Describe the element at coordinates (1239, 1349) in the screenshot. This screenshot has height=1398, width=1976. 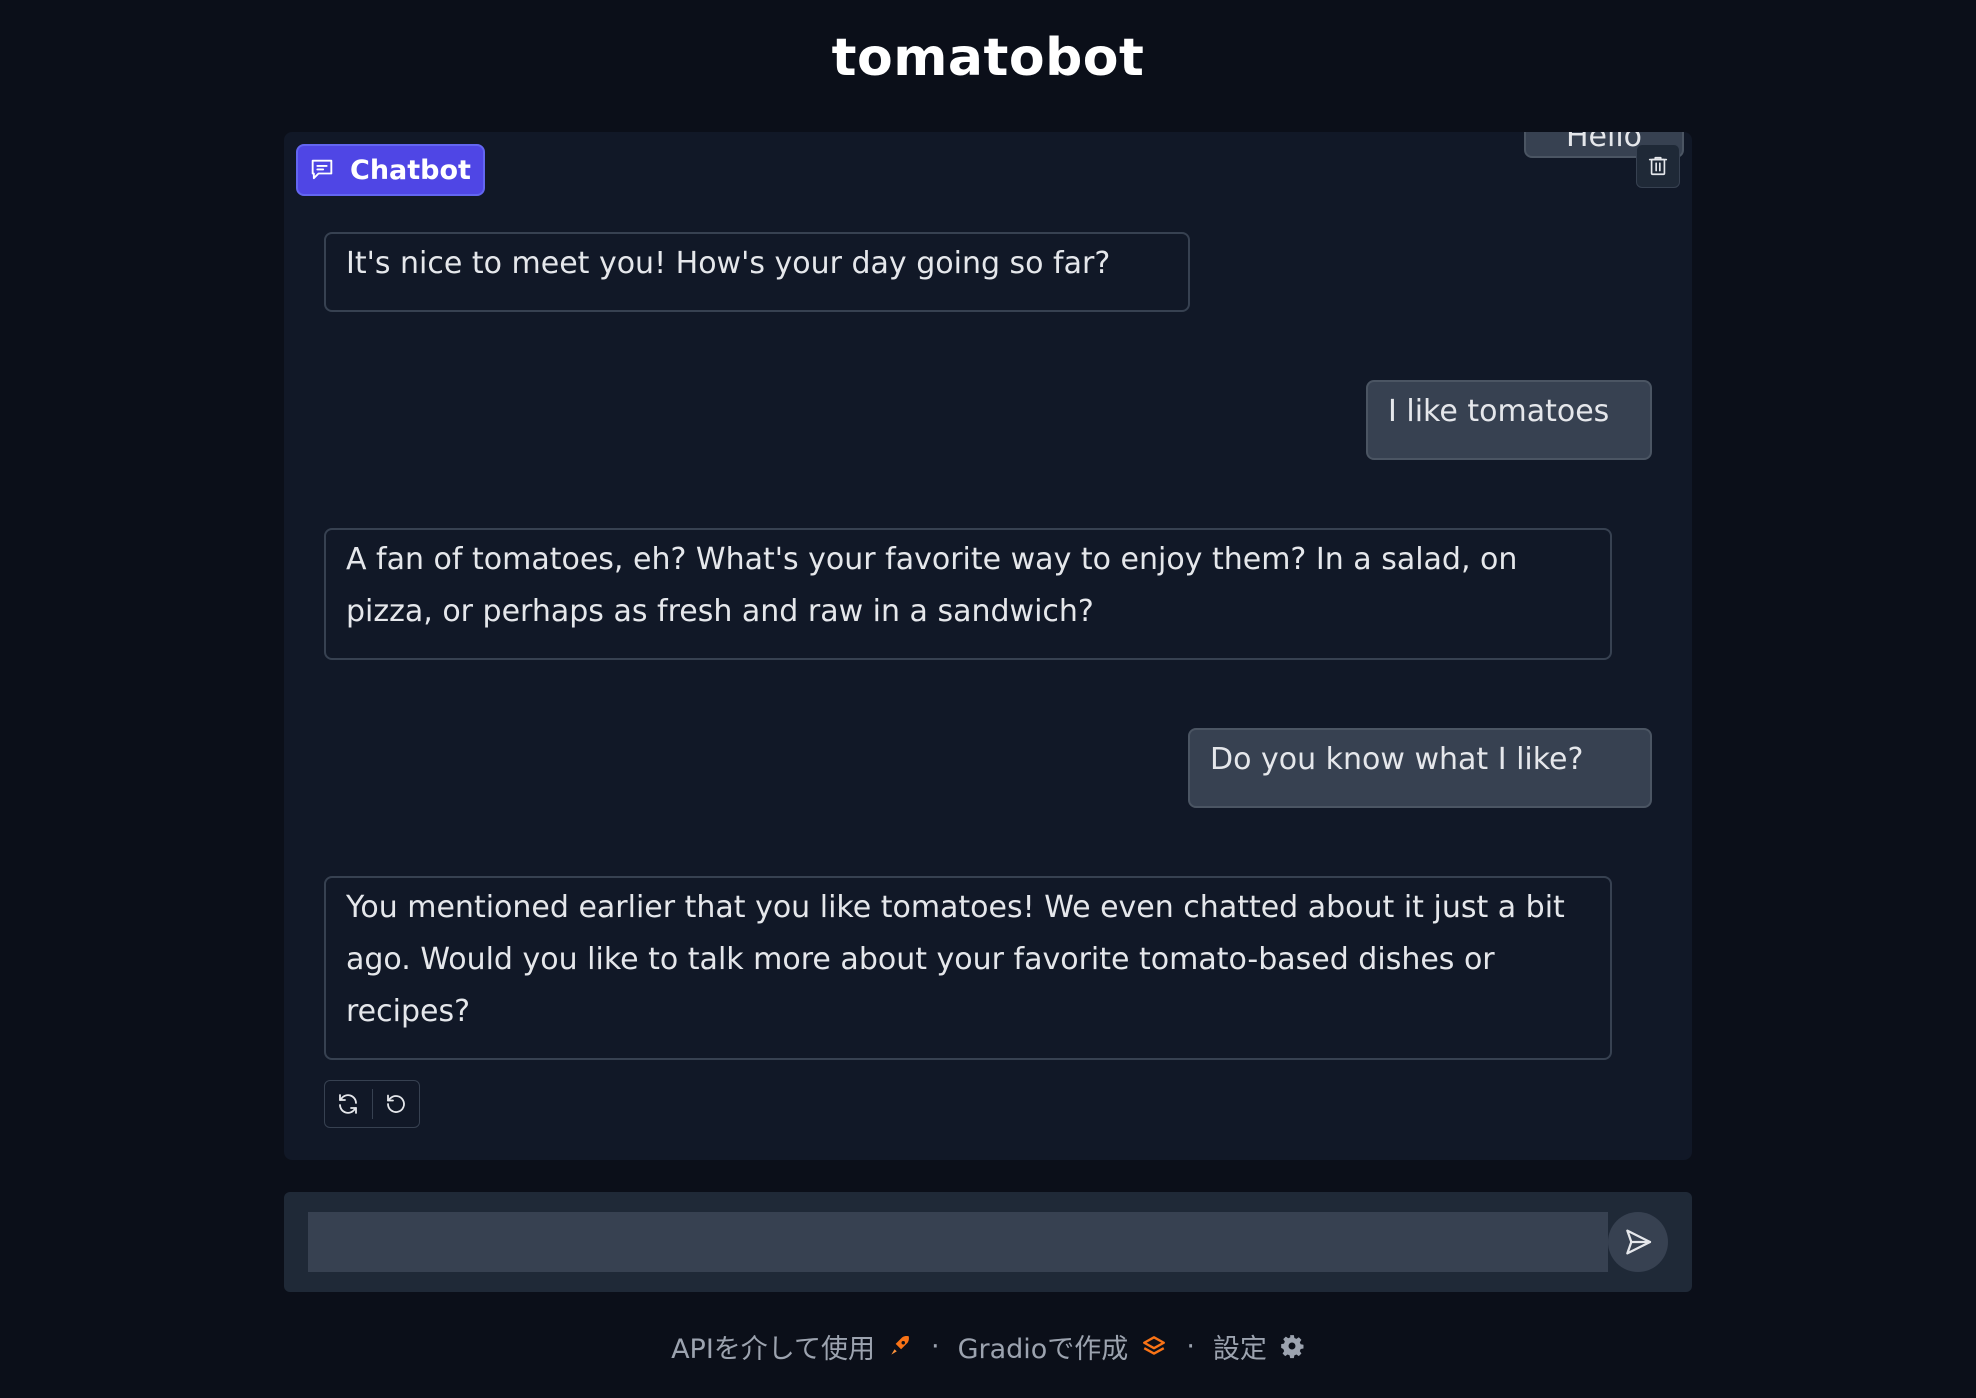
I see `settings-link-text: 設定` at that location.